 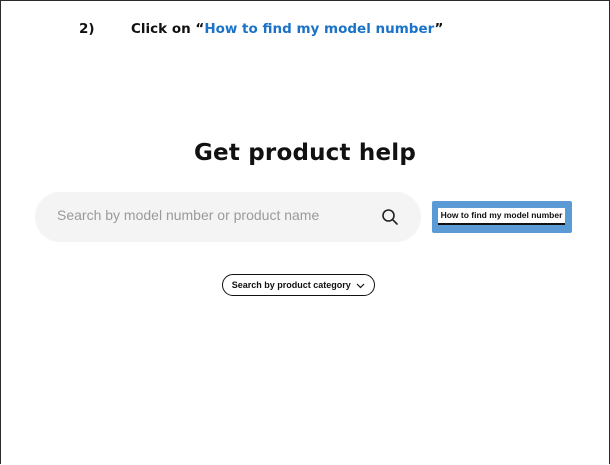 I want to click on category-button-label: Search by product category, so click(x=291, y=285).